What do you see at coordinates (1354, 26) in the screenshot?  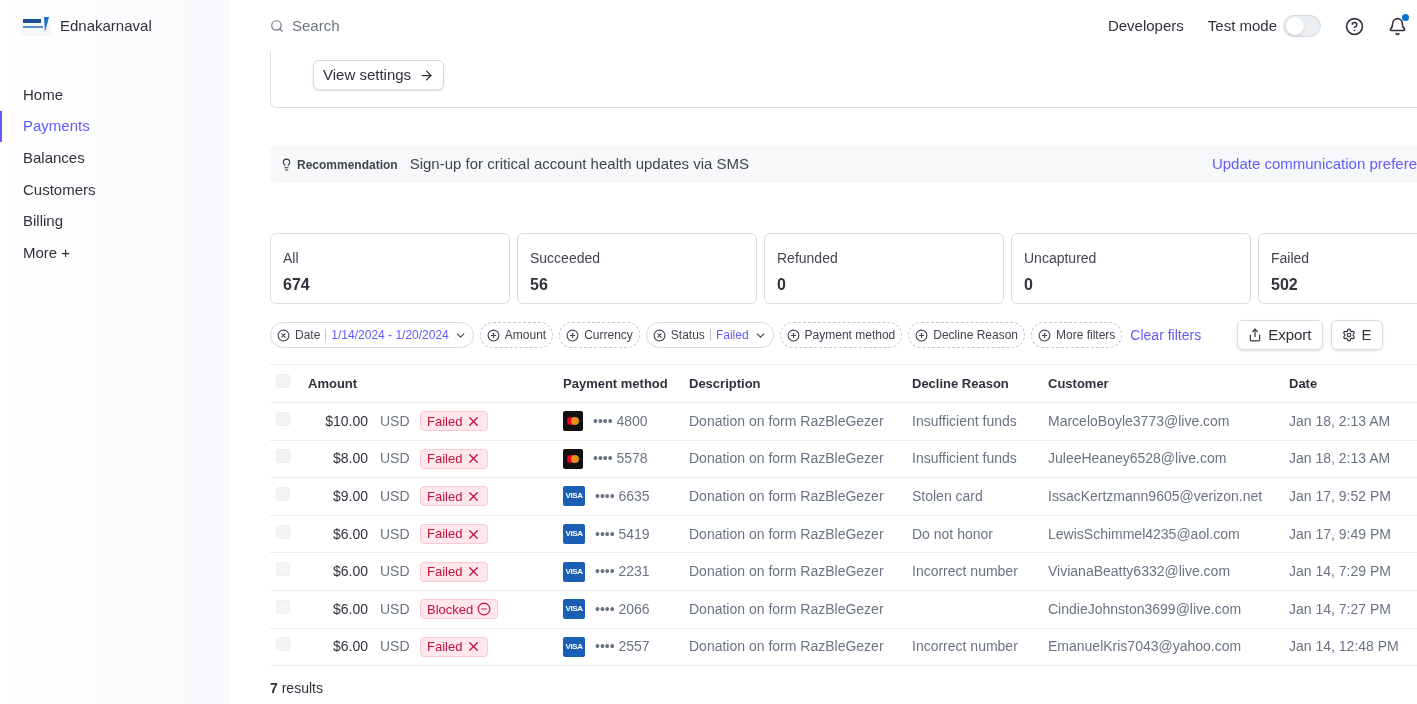 I see `help-icon` at bounding box center [1354, 26].